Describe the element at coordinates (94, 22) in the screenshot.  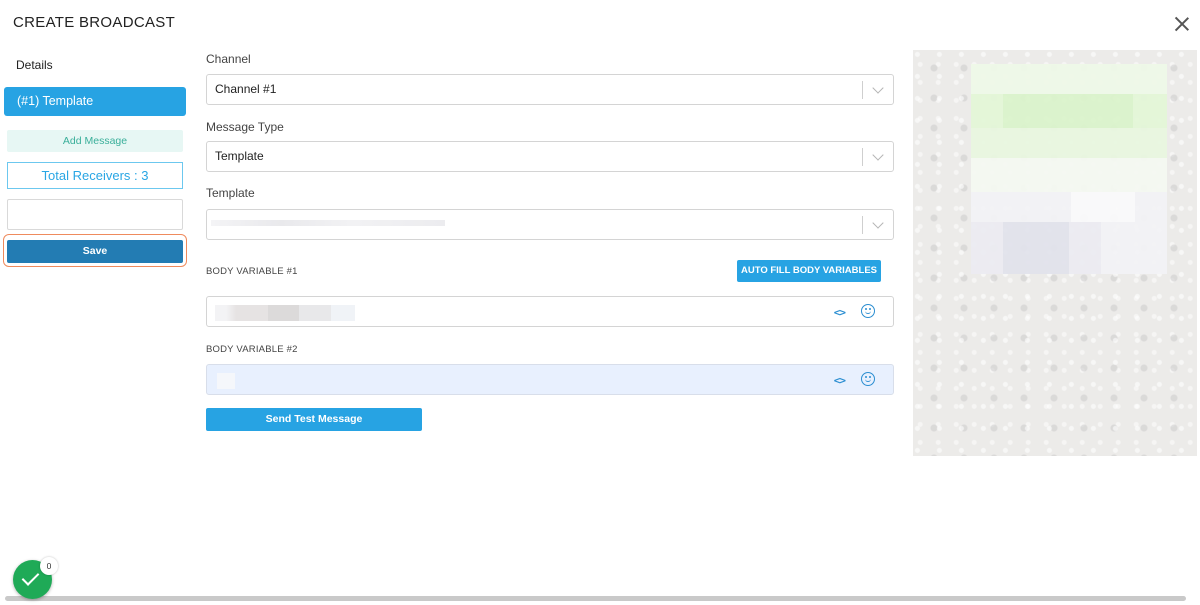
I see `modal-title: CREATE BROADCAST` at that location.